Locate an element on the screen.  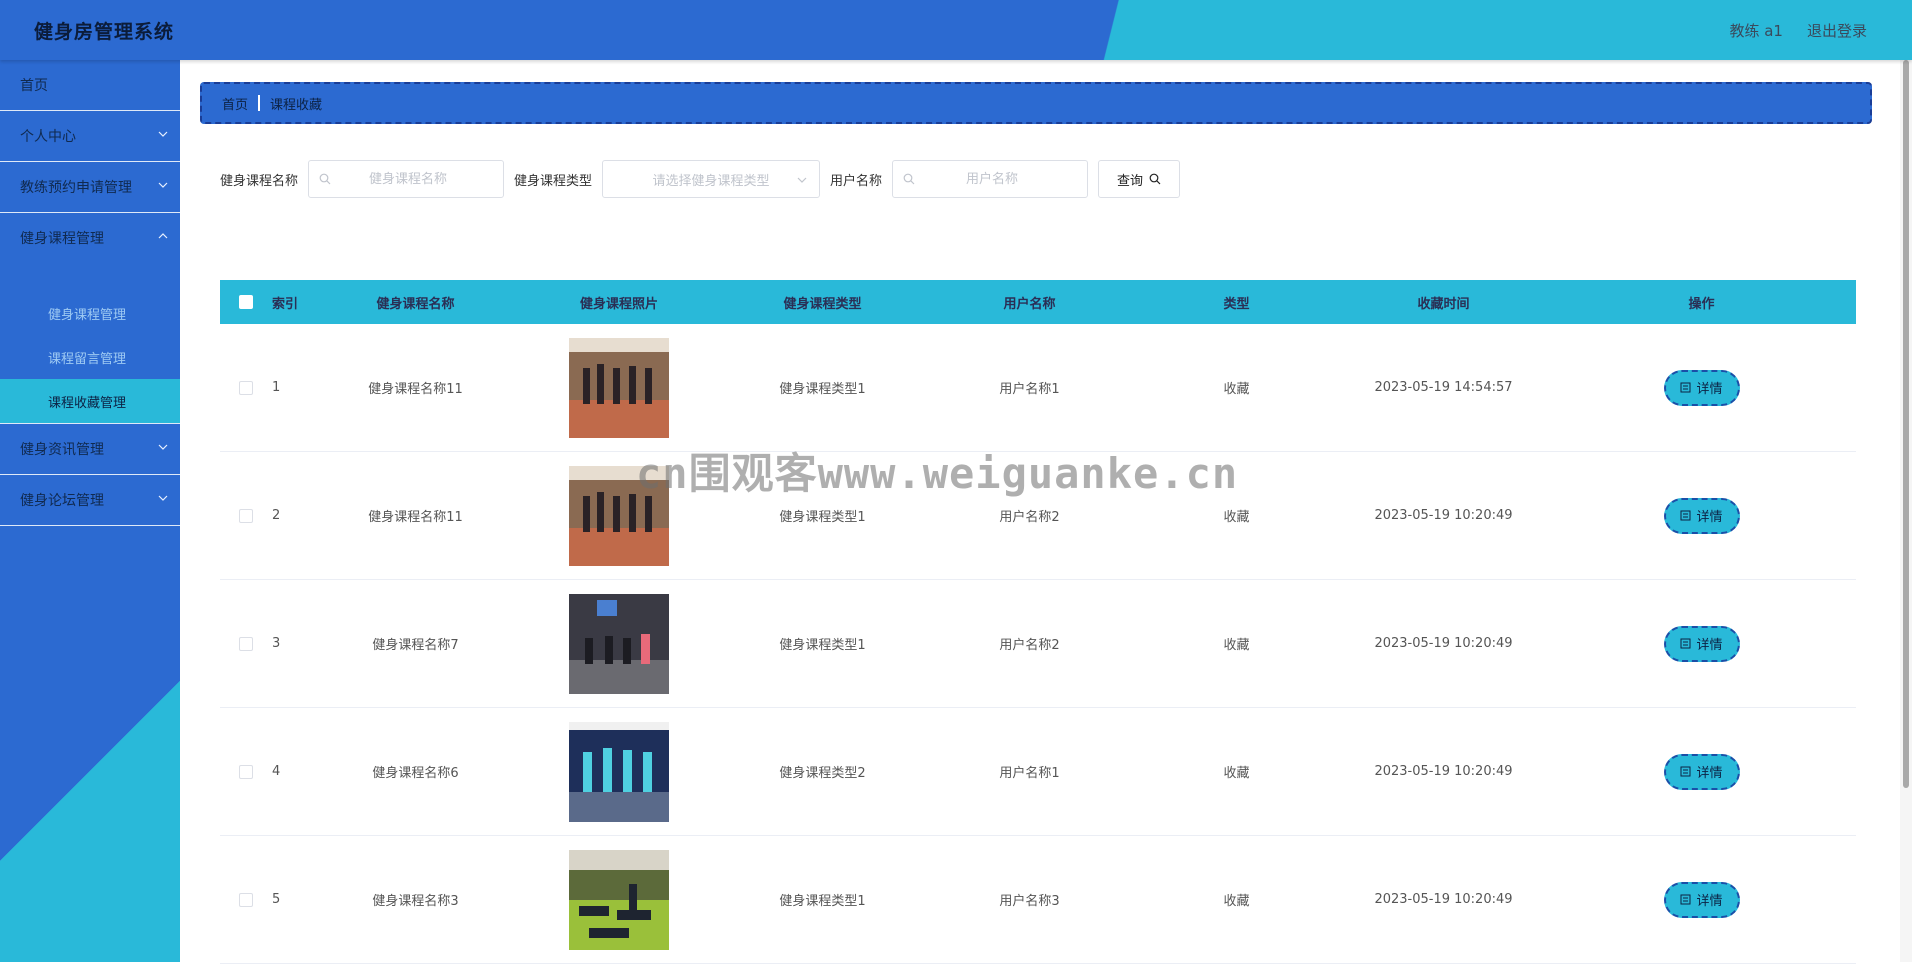
row-index: 5 is located at coordinates (276, 899).